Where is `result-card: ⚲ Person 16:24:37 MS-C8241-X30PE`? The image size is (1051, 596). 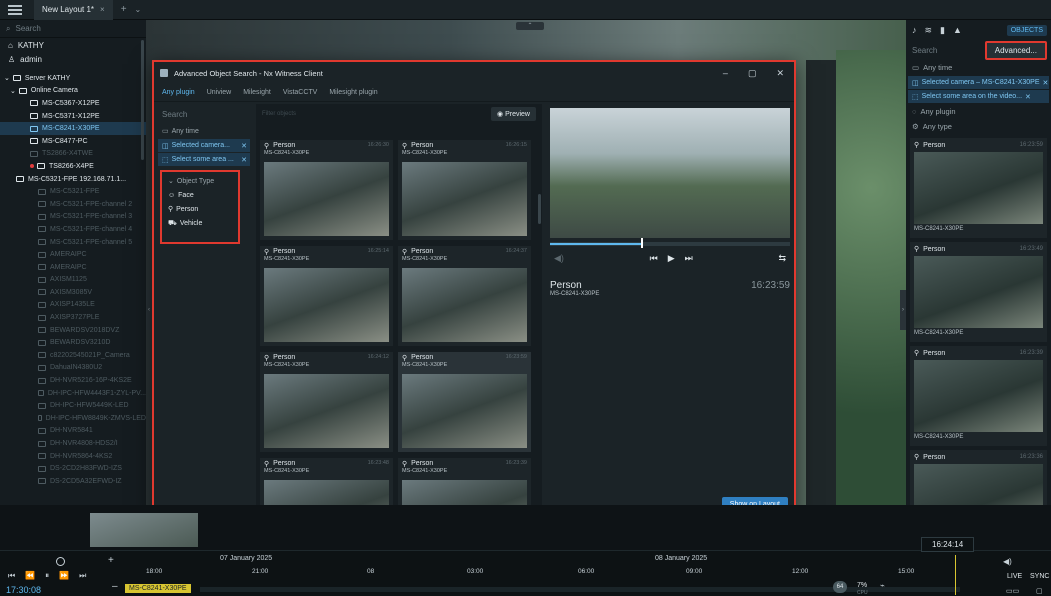
result-card: ⚲ Person 16:24:37 MS-C8241-X30PE is located at coordinates (464, 296).